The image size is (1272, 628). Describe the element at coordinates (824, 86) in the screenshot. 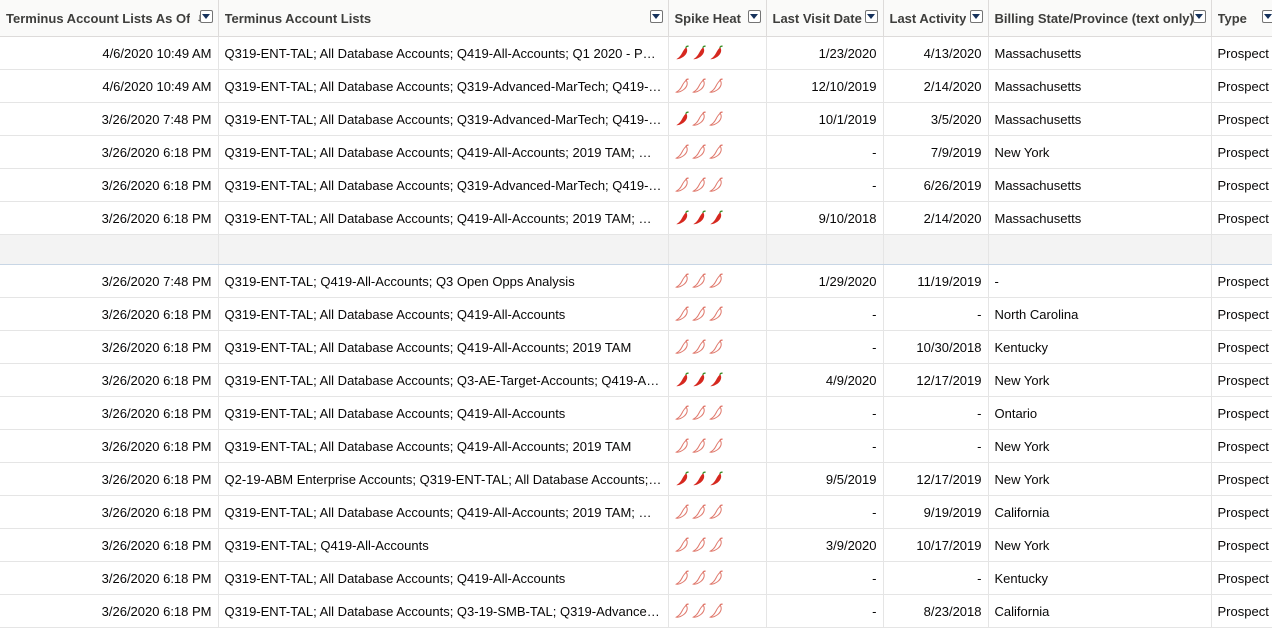

I see `last-visit-cell: 12/10/2019` at that location.